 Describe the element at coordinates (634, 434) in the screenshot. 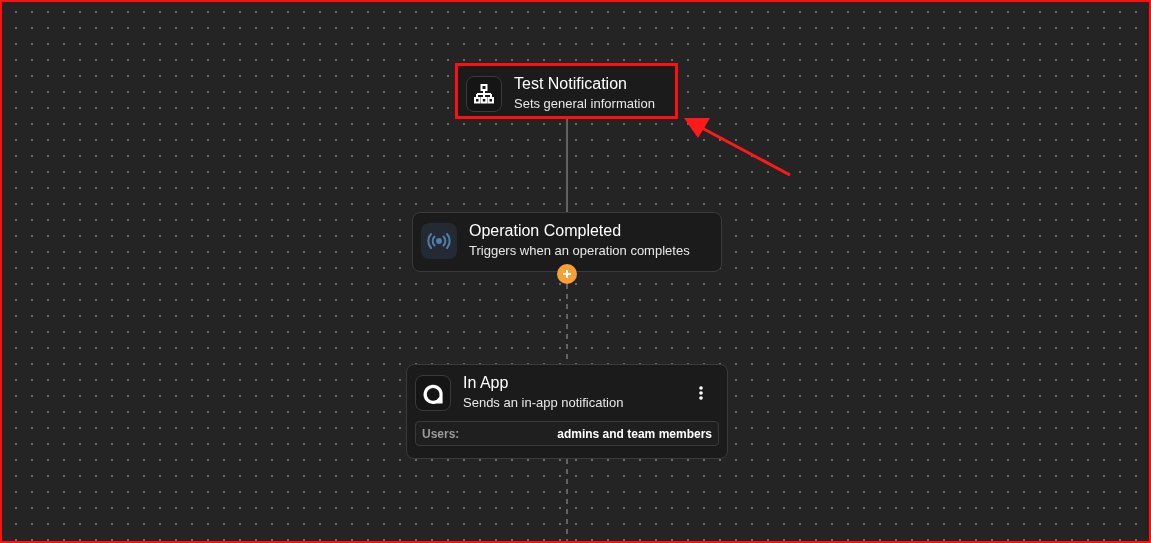

I see `field-value: admins and team members` at that location.